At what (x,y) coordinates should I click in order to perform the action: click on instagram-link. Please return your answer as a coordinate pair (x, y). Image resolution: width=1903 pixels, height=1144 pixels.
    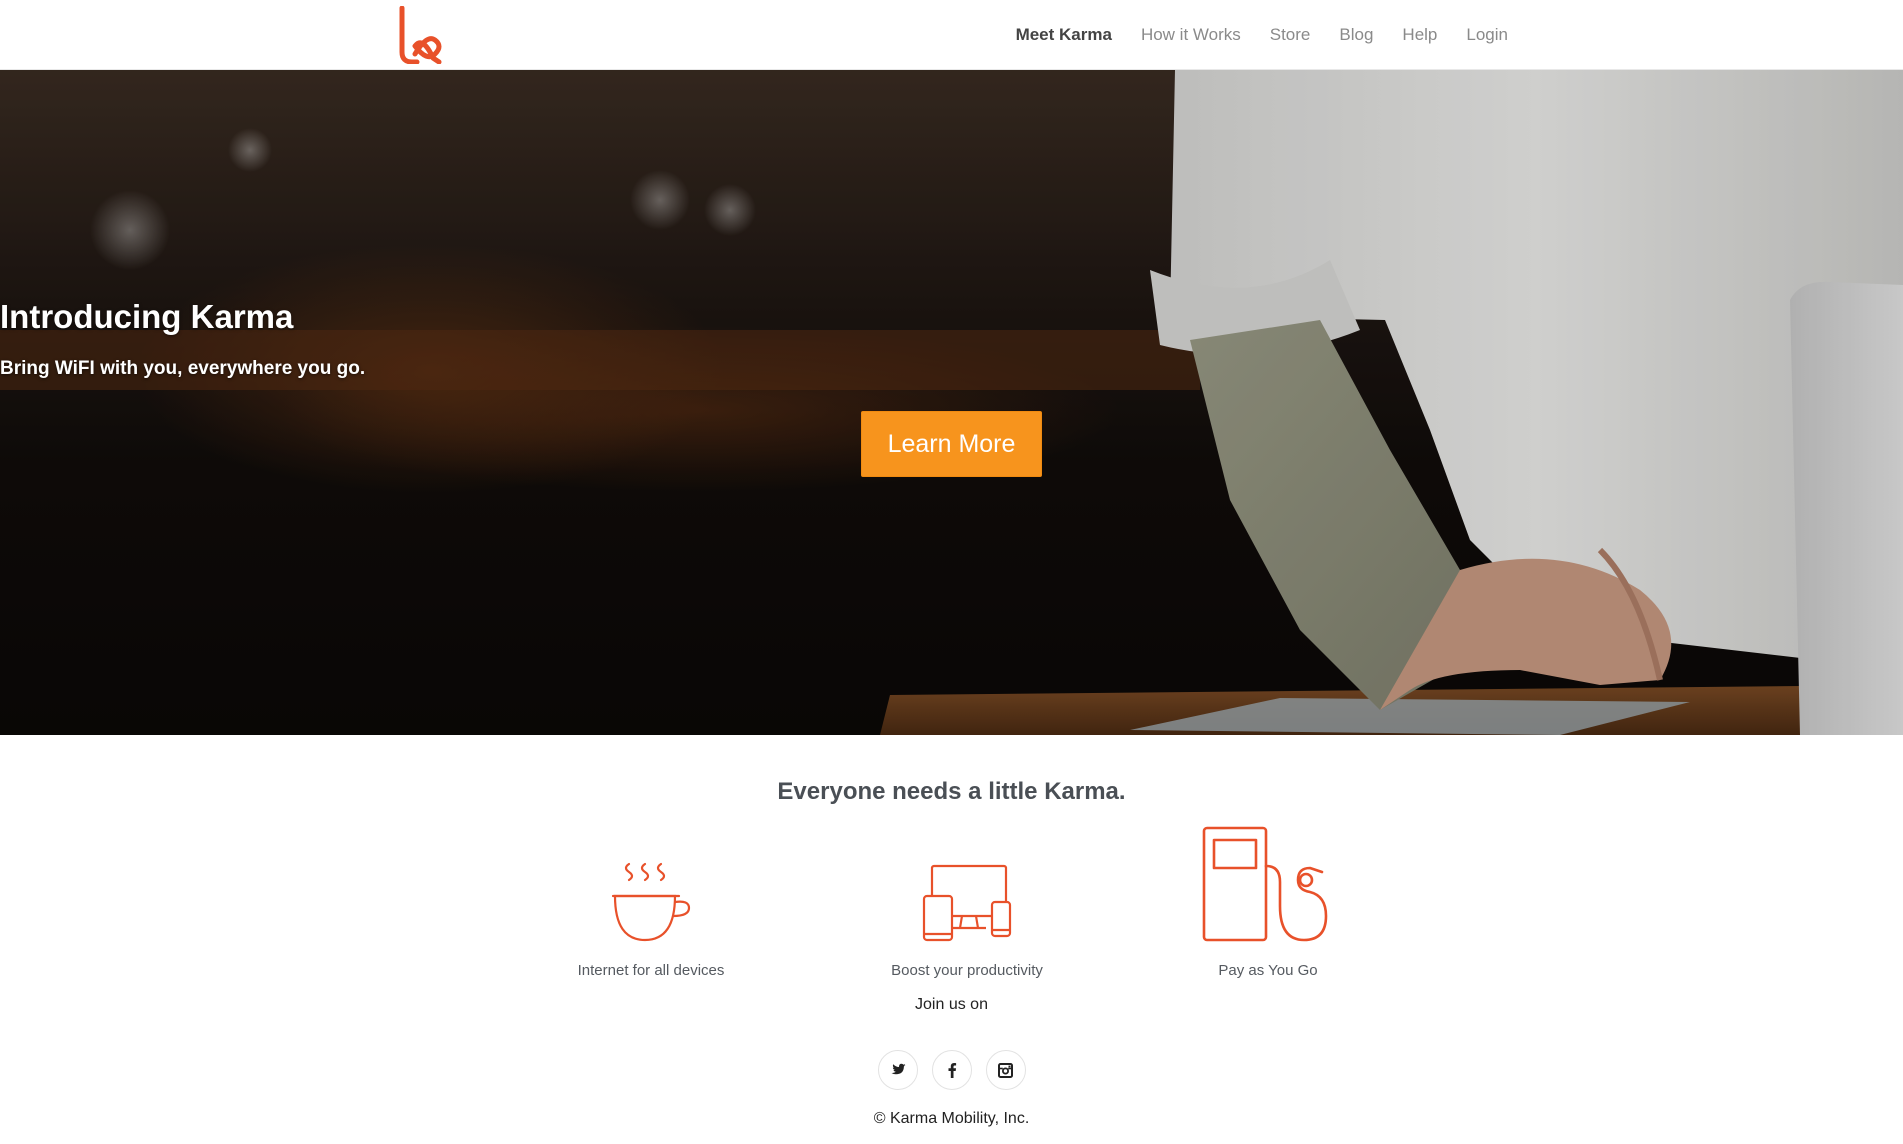
    Looking at the image, I should click on (1005, 1070).